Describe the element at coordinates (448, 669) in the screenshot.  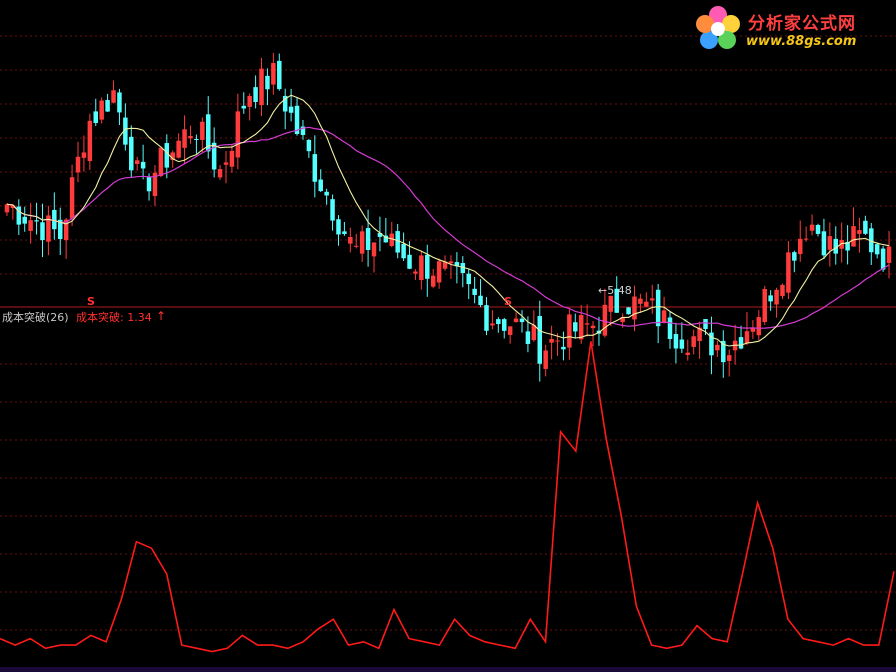
I see `footer-scrollbar` at that location.